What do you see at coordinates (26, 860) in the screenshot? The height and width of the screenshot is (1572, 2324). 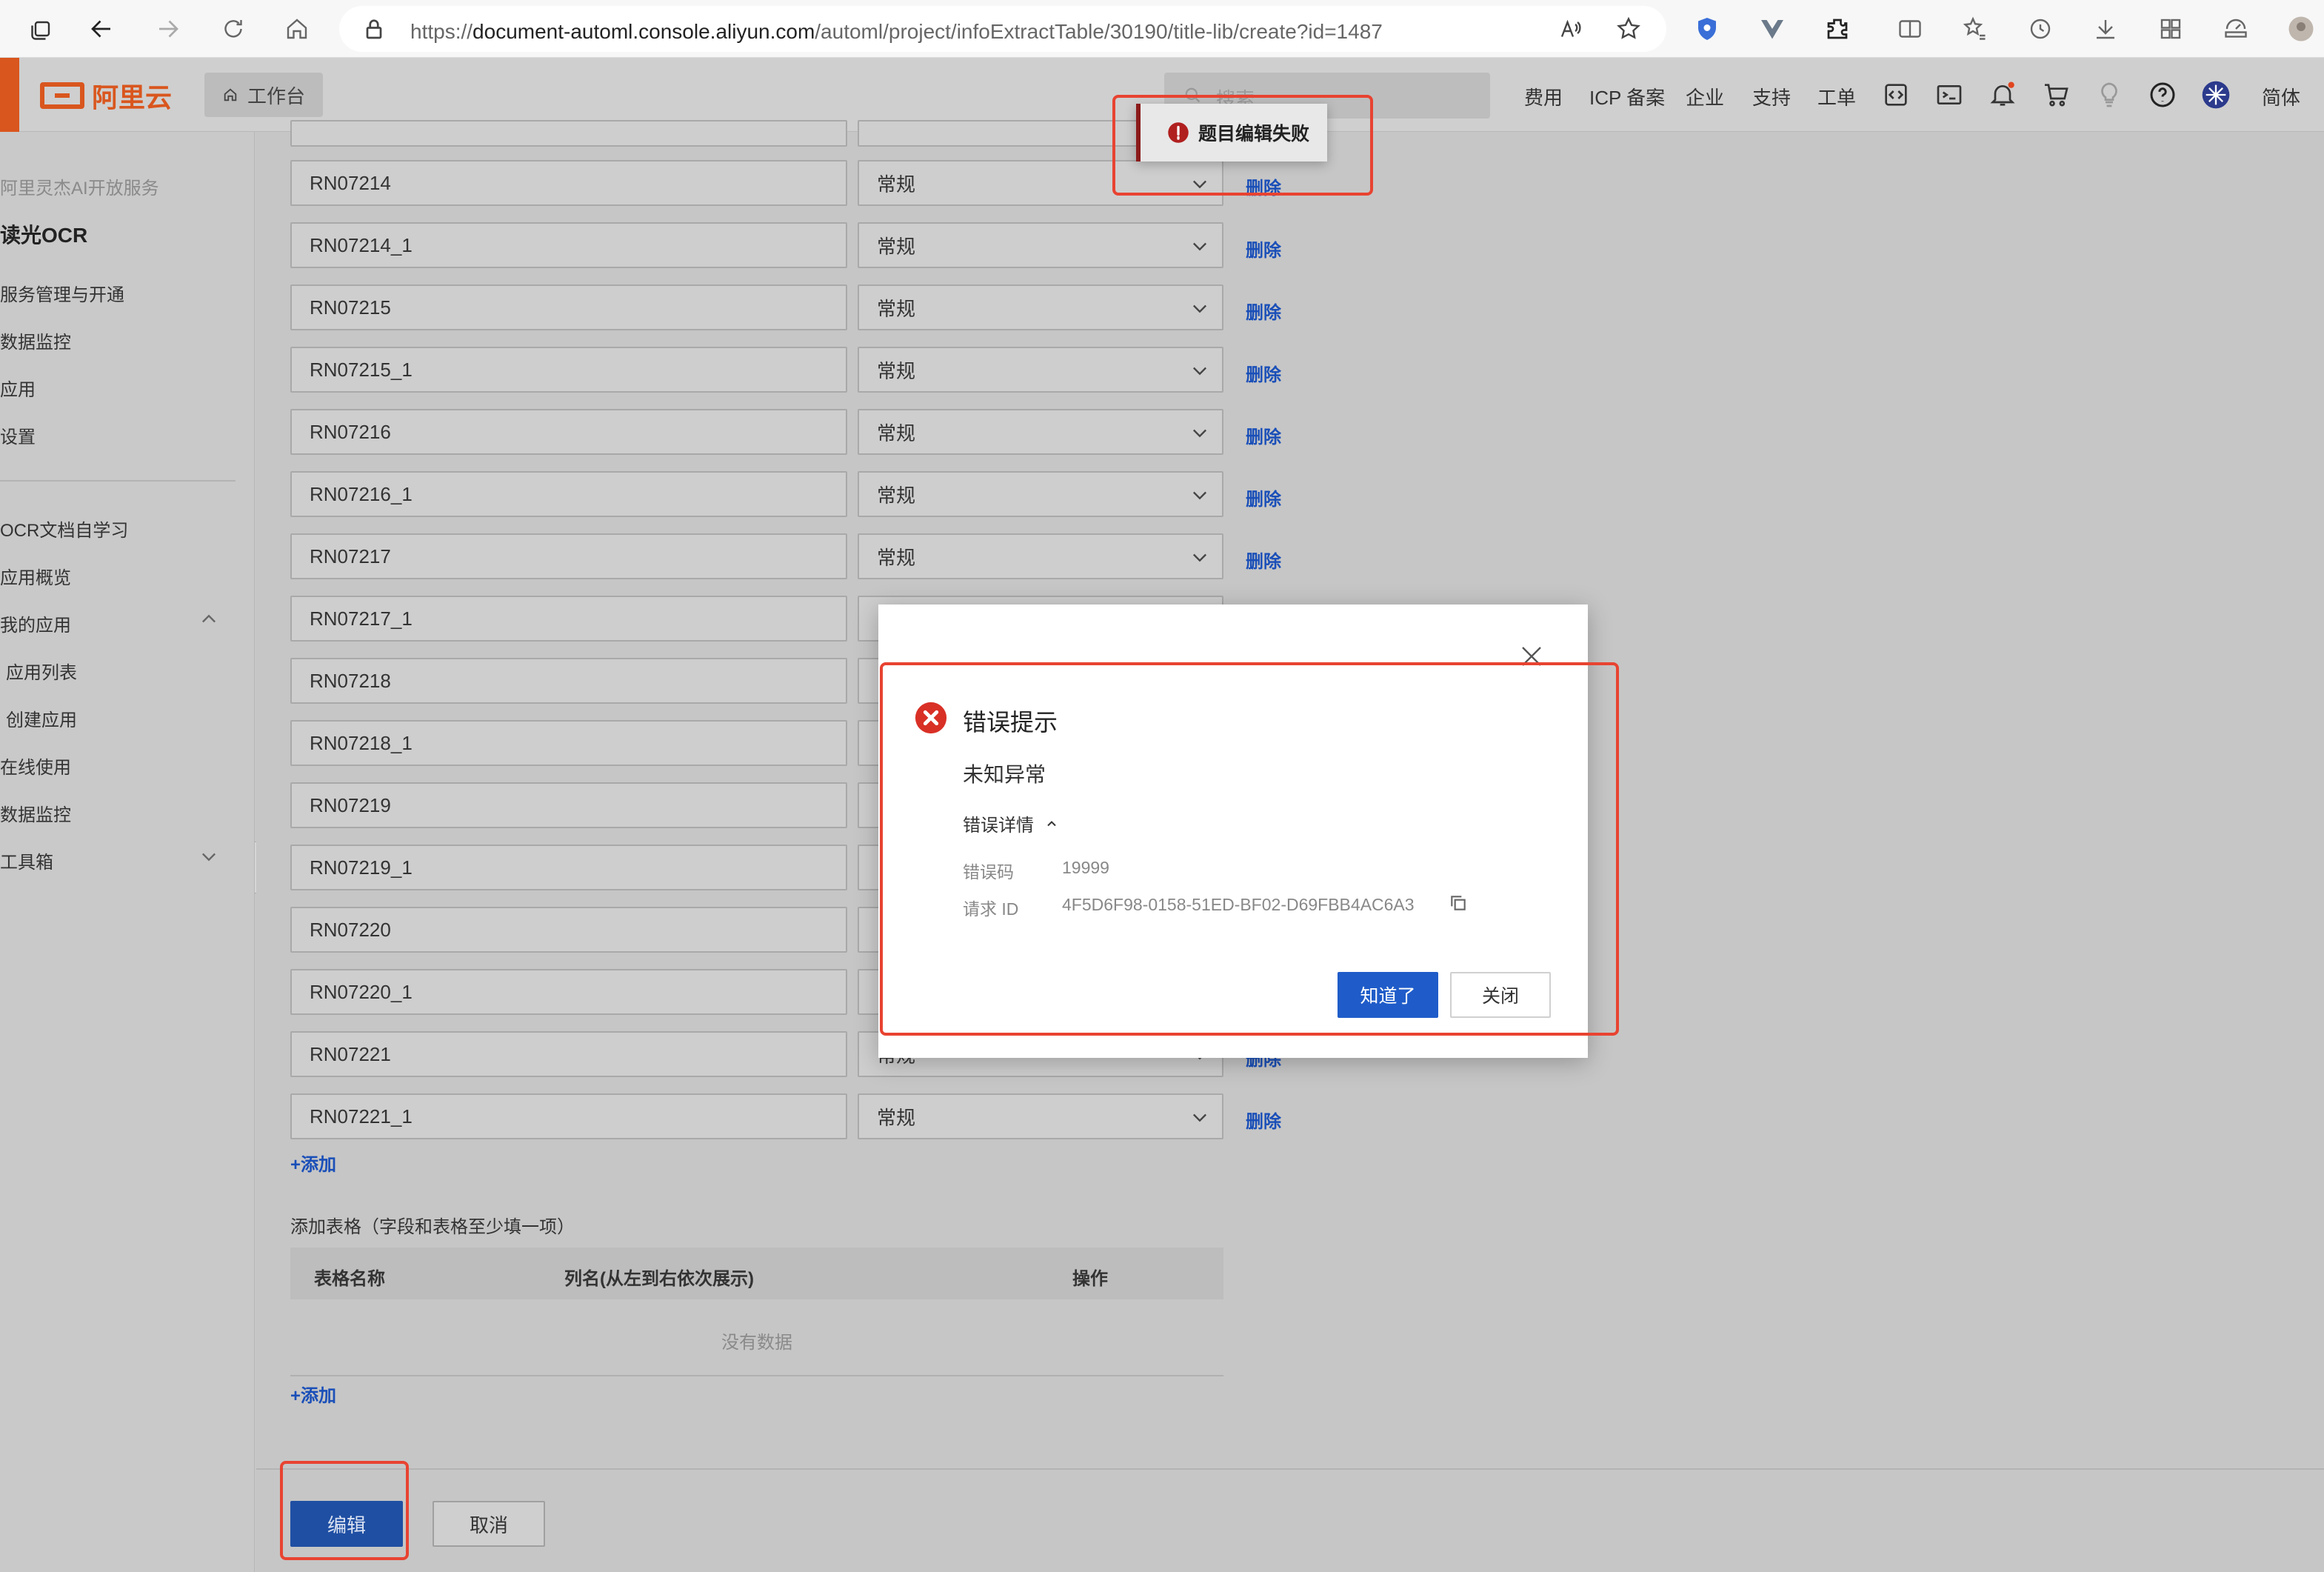 I see `sidebar-item-toolbox: 工具箱` at bounding box center [26, 860].